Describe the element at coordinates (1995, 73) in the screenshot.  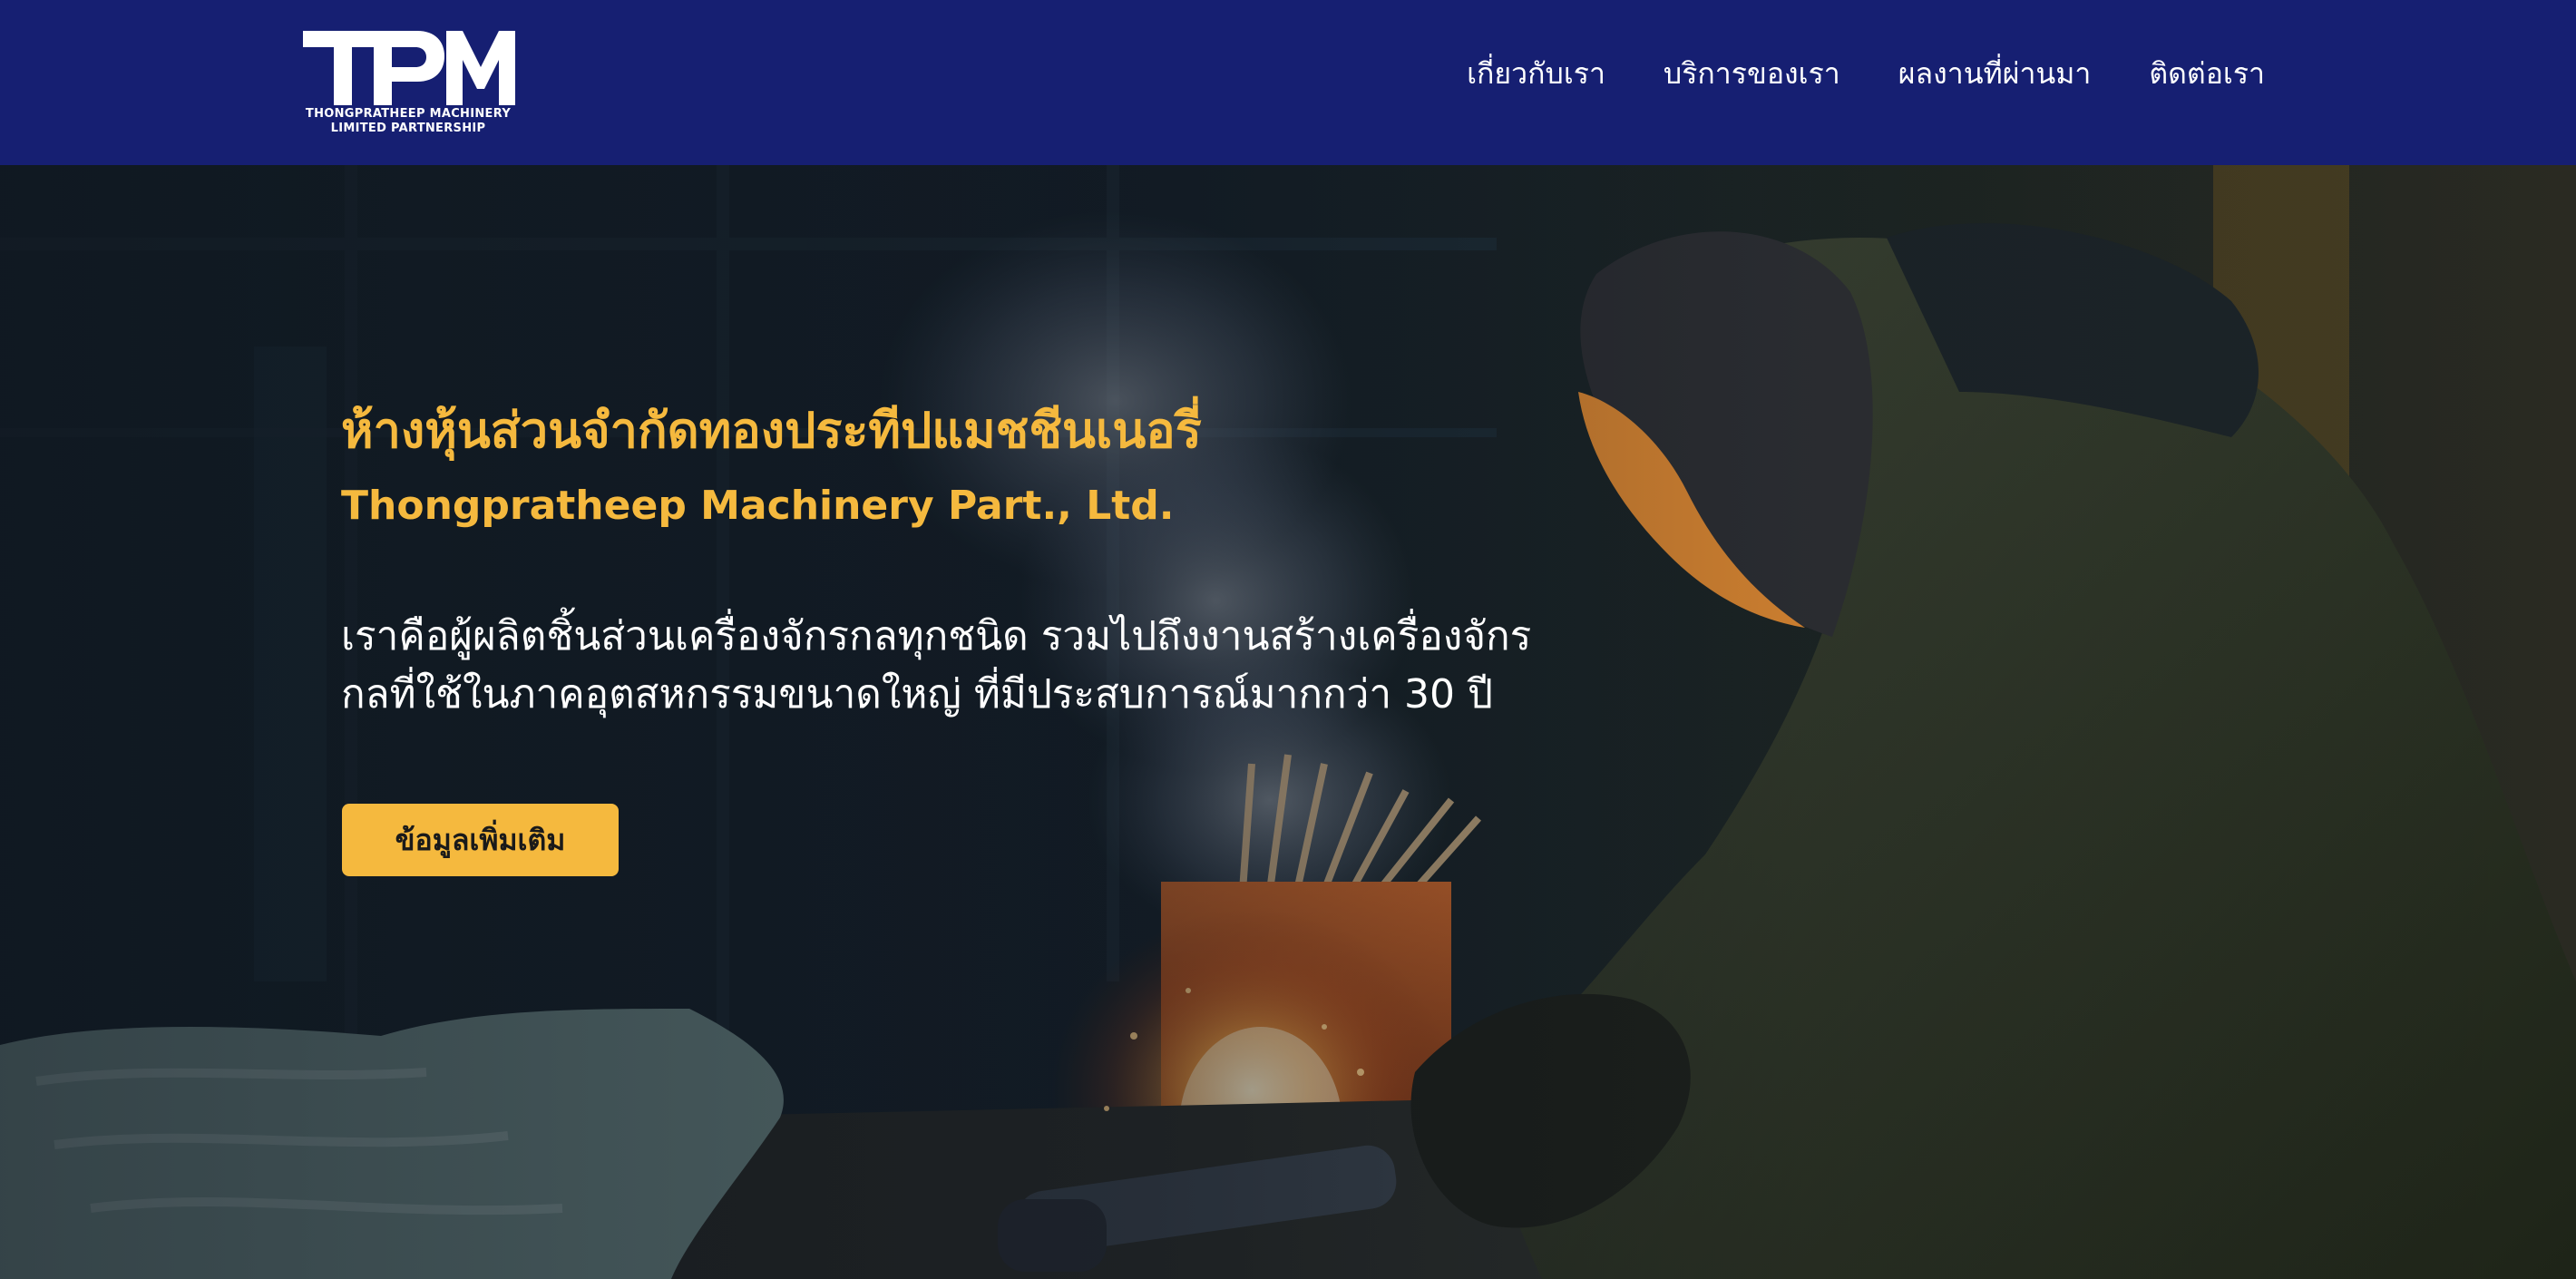
I see `nav-portfolio: ผลงานที่ผ่านมา` at that location.